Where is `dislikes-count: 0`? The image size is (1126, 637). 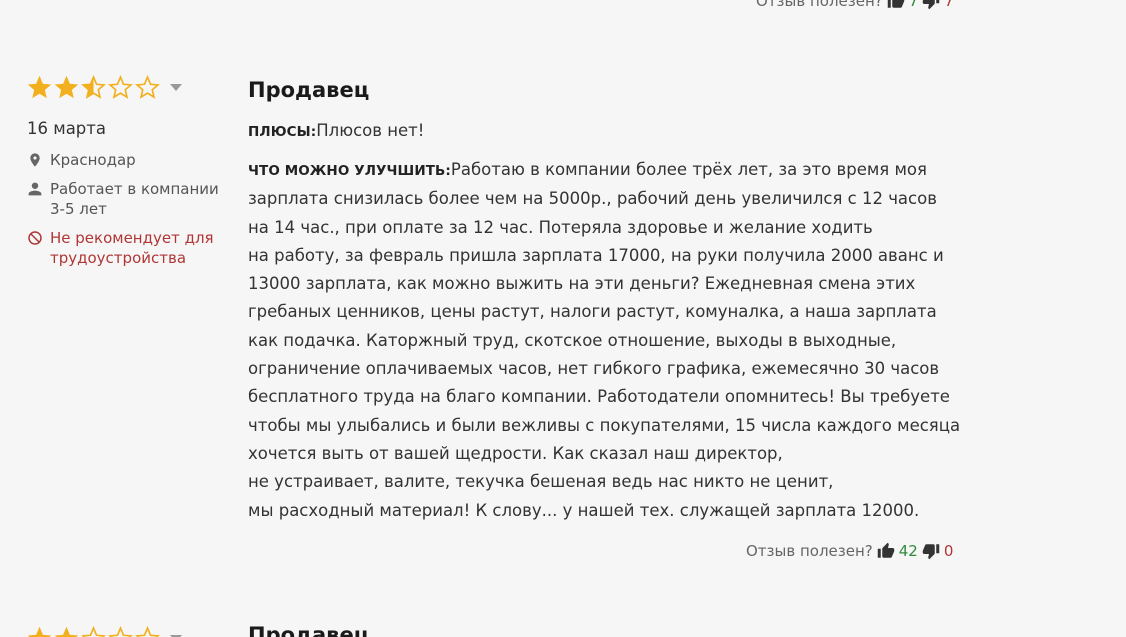
dislikes-count: 0 is located at coordinates (948, 551).